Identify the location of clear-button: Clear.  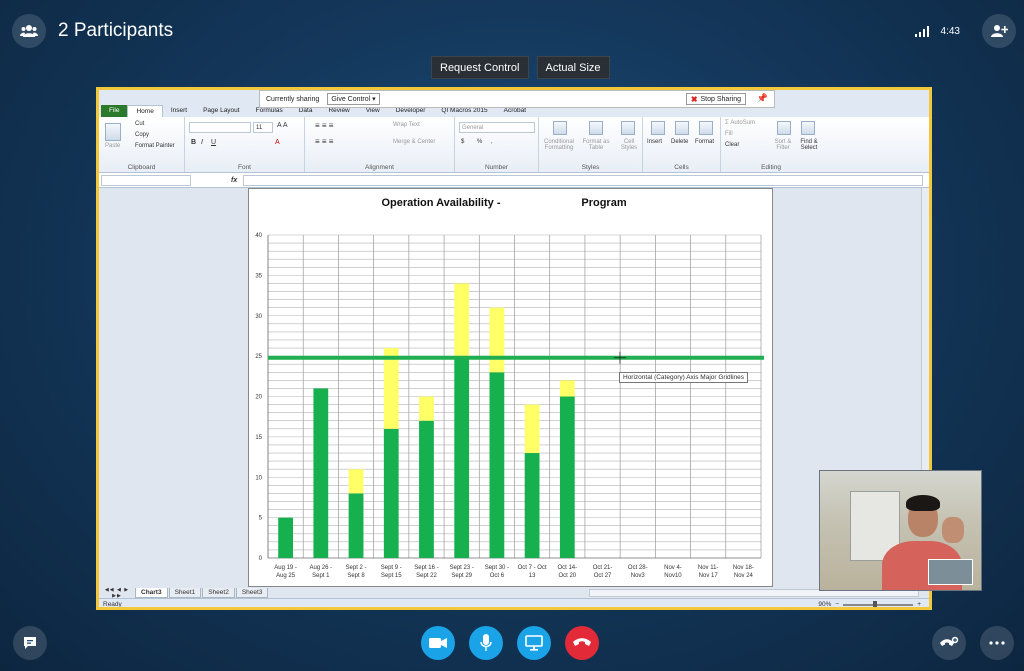
(732, 145).